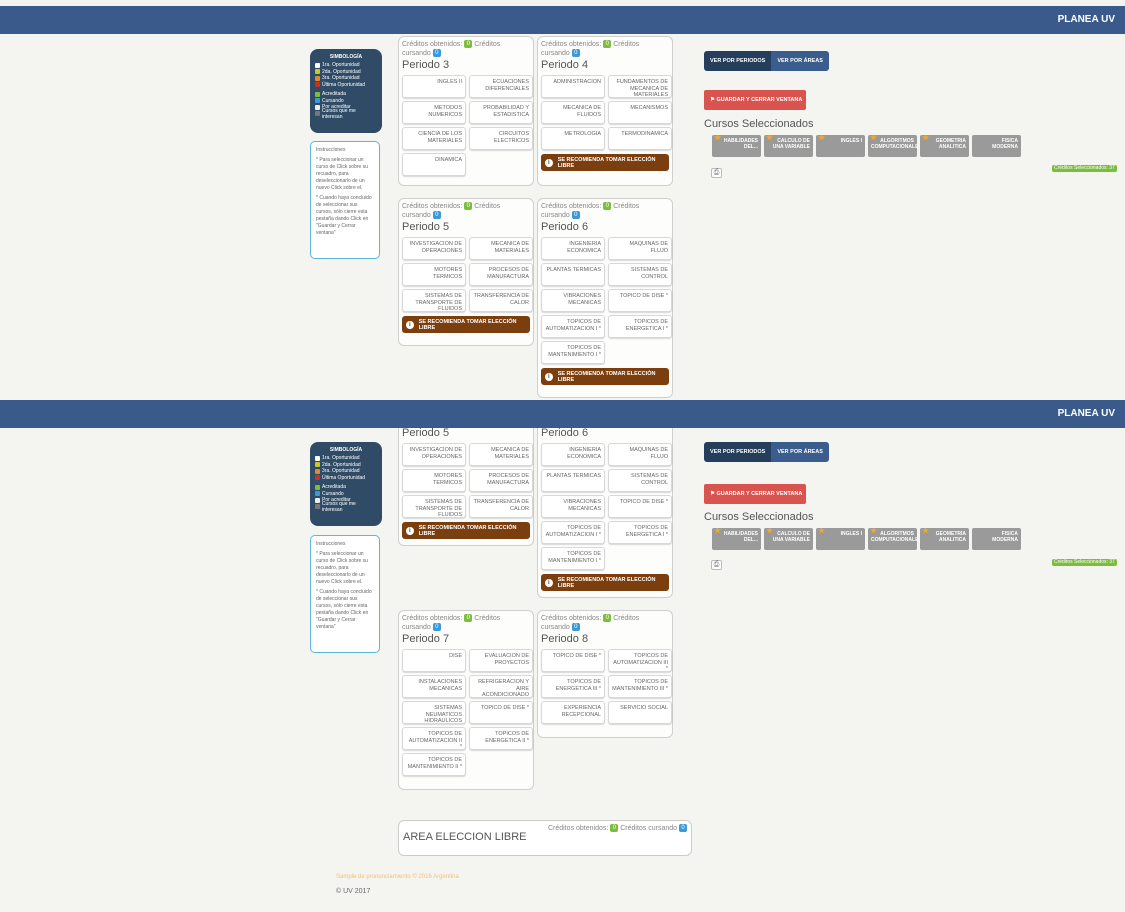  Describe the element at coordinates (549, 162) in the screenshot. I see `info-icon: i` at that location.